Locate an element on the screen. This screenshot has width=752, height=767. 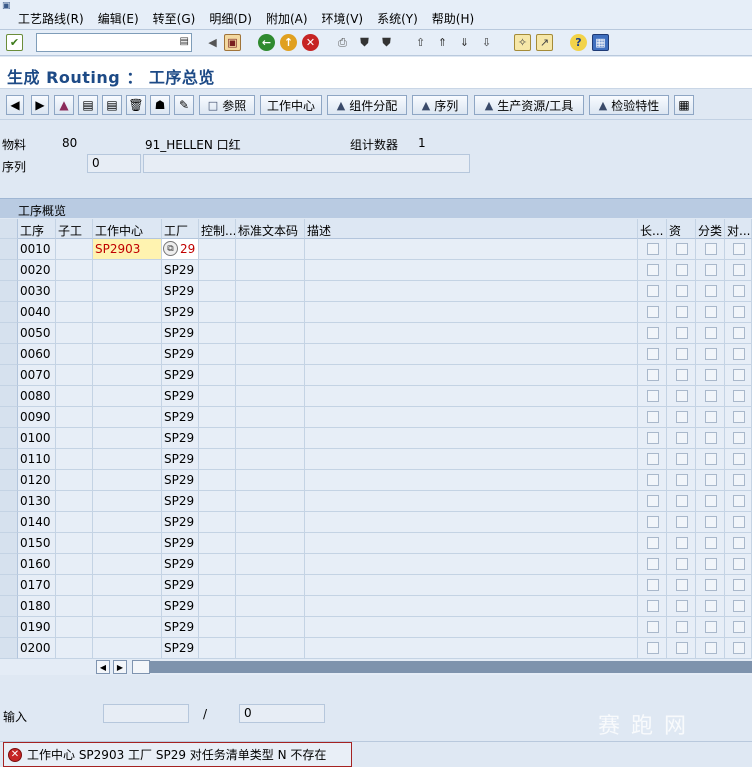
next-screen-button: ▶ is located at coordinates (40, 105).